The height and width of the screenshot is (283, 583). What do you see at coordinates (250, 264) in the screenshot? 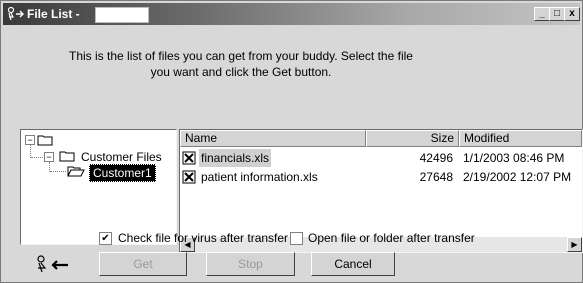
I see `stop-button: Stop` at bounding box center [250, 264].